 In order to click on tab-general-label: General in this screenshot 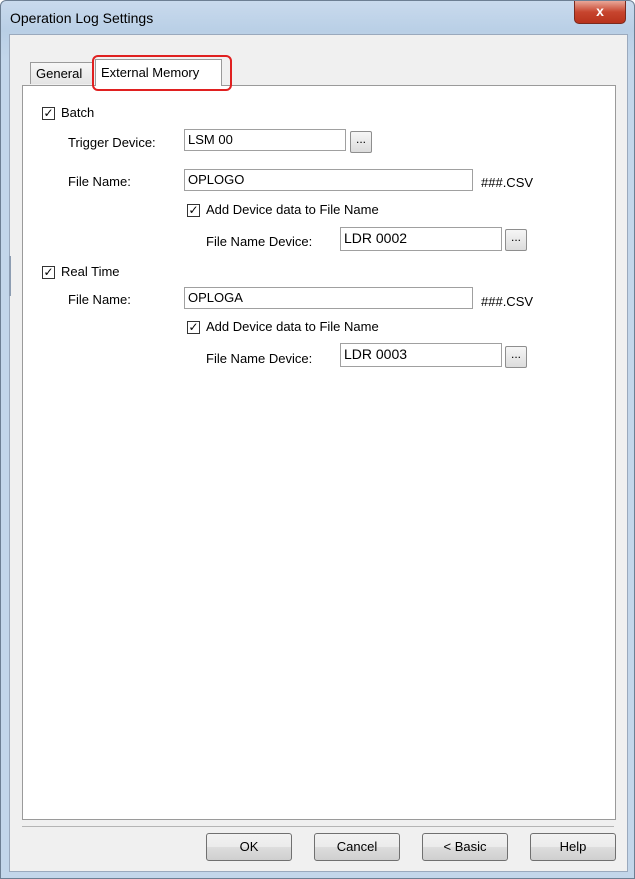, I will do `click(59, 73)`.